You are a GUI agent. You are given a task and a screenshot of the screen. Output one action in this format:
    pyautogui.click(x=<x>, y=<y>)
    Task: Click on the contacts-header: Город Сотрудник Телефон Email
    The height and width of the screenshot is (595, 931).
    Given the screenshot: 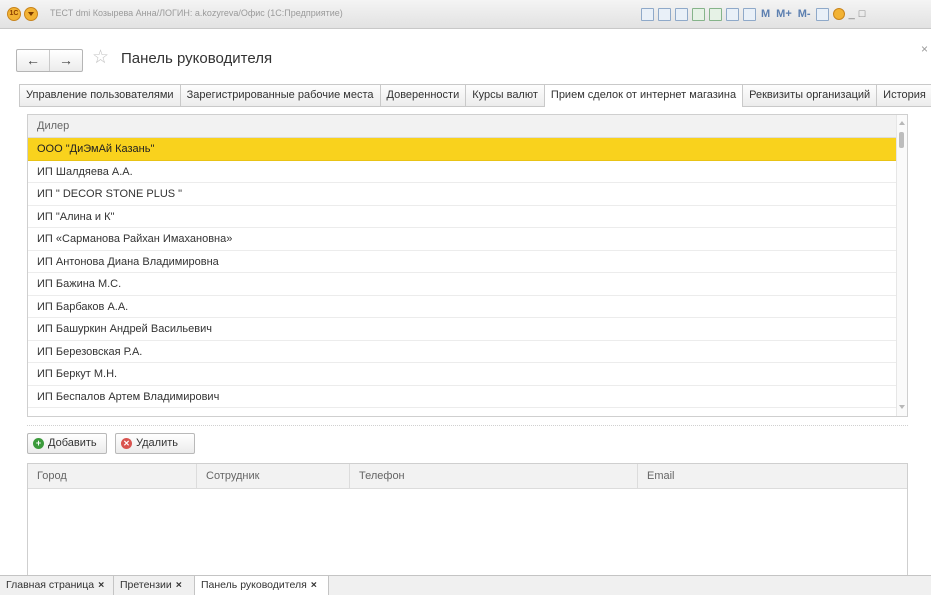 What is the action you would take?
    pyautogui.click(x=467, y=476)
    